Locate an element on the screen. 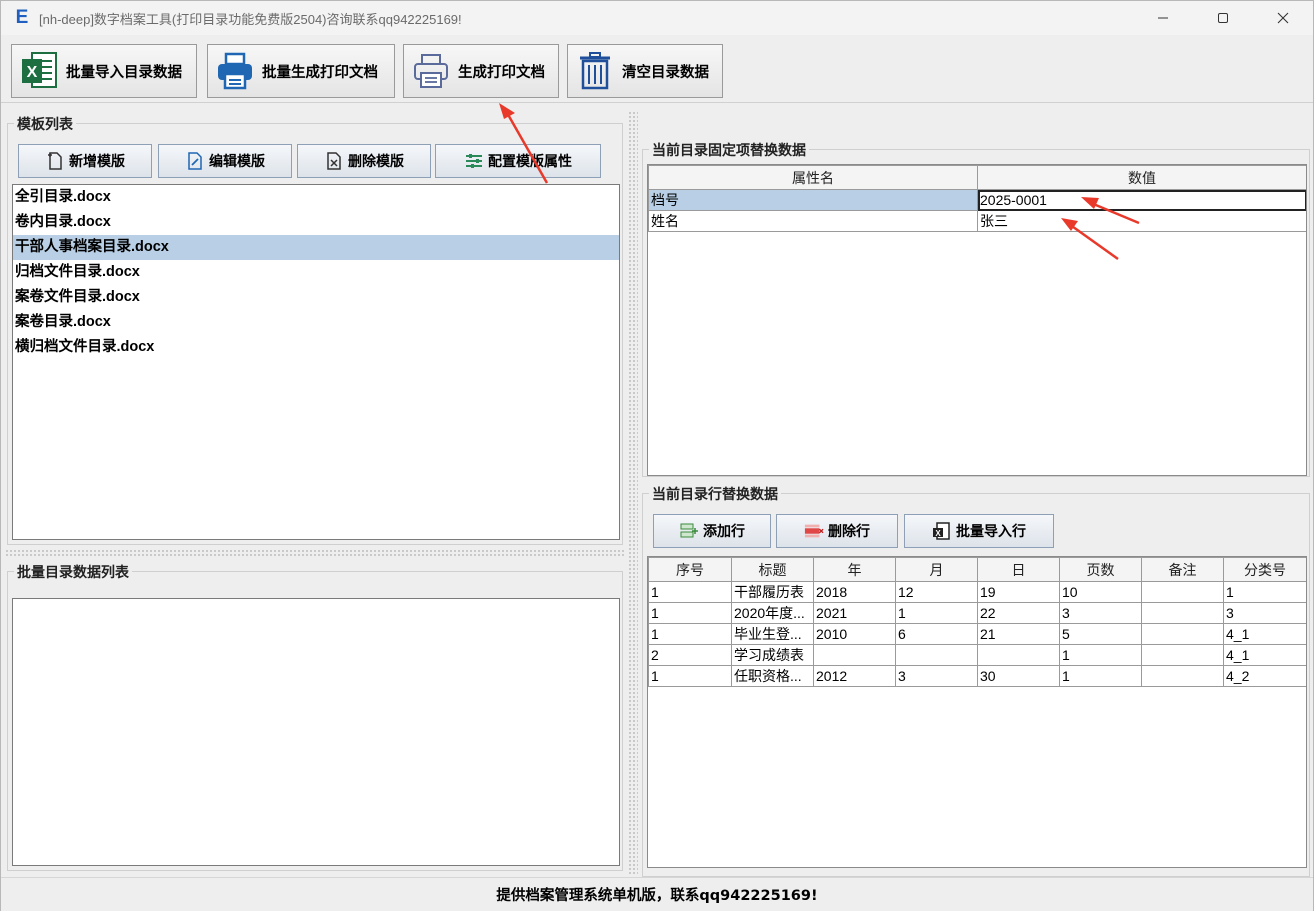 The width and height of the screenshot is (1314, 911). batch-import-rows-button: X 批量导入行 is located at coordinates (979, 531).